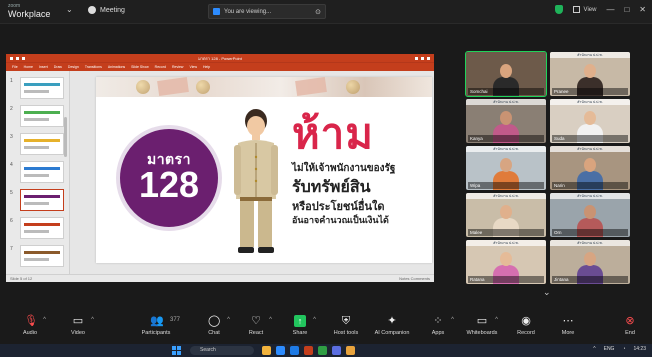  Describe the element at coordinates (17, 58) in the screenshot. I see `ppt-quick-access` at that location.